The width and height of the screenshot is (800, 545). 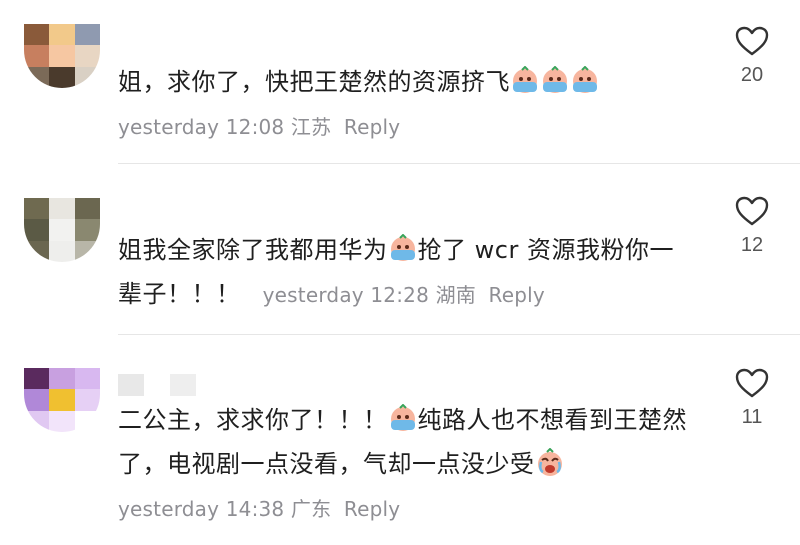 I want to click on sobbing-face-icon, so click(x=549, y=462).